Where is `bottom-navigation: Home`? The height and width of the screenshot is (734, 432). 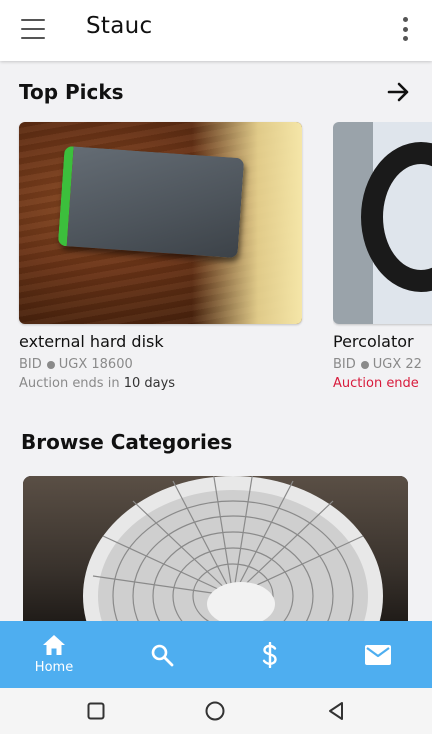 bottom-navigation: Home is located at coordinates (216, 654).